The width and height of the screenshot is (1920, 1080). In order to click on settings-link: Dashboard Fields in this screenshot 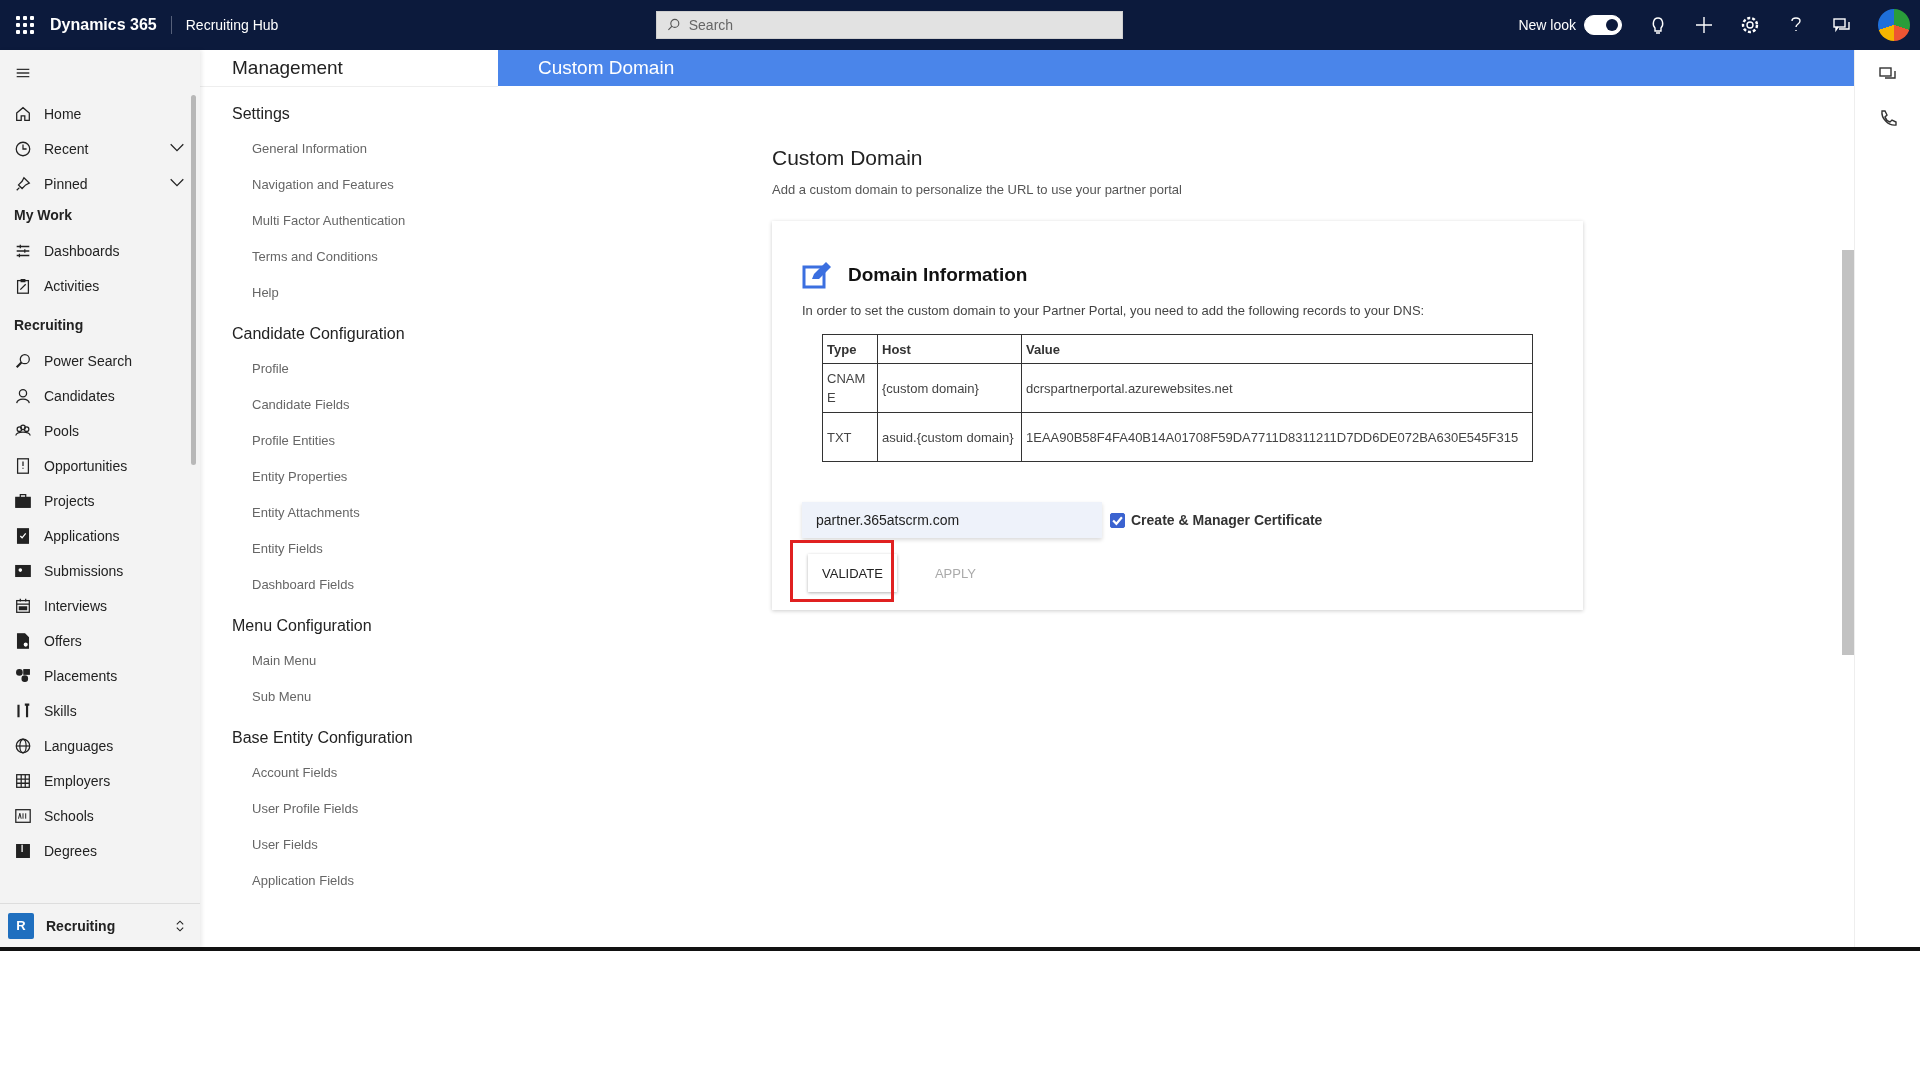, I will do `click(365, 585)`.